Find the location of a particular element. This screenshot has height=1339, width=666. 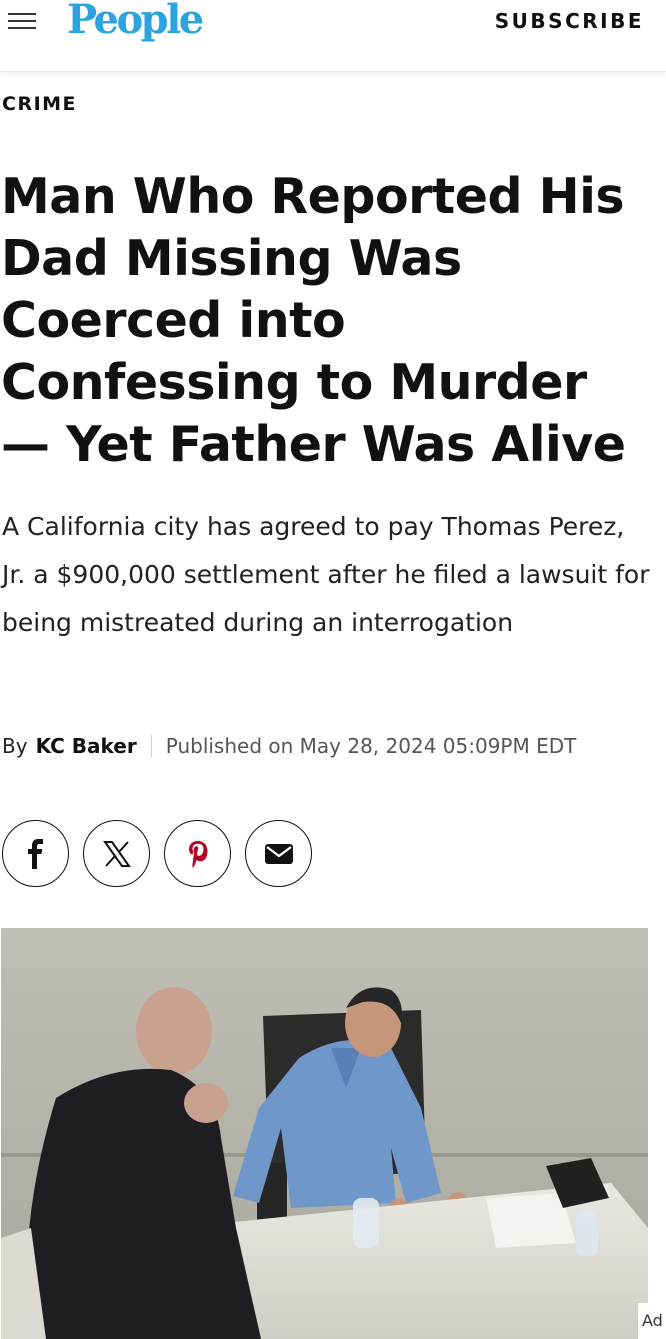

subscribe-button: SUBSCRIBE is located at coordinates (569, 21).